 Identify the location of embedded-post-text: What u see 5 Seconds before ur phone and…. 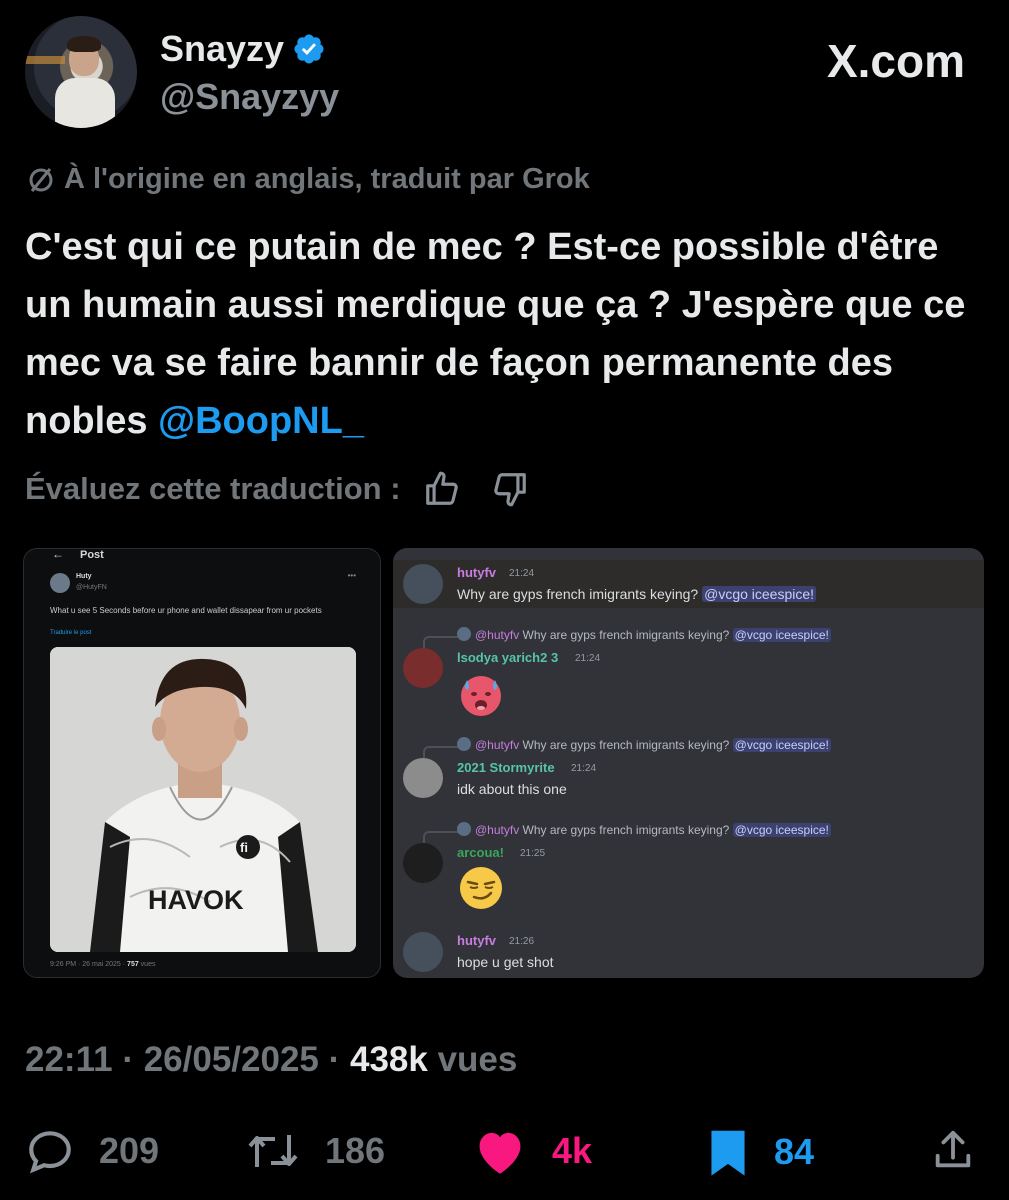
(186, 610).